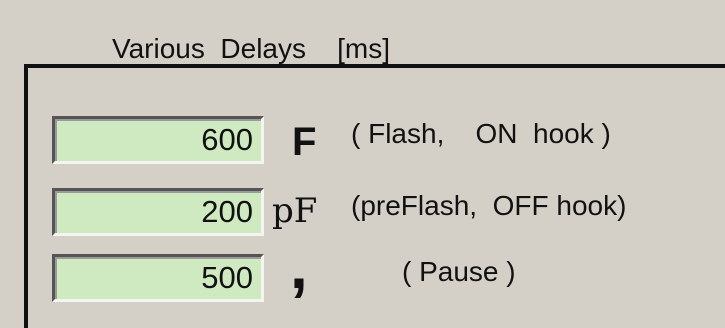 The image size is (725, 328). I want to click on flash-code-label: F, so click(304, 142).